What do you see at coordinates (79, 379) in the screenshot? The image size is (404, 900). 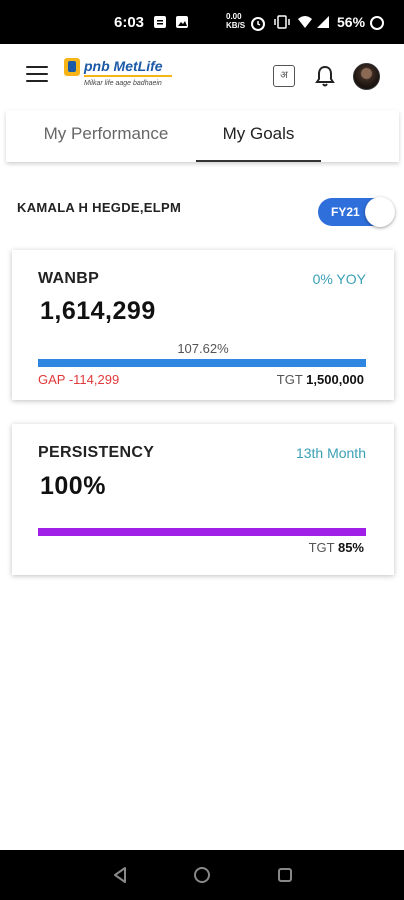 I see `gap-value: GAP -114,299` at bounding box center [79, 379].